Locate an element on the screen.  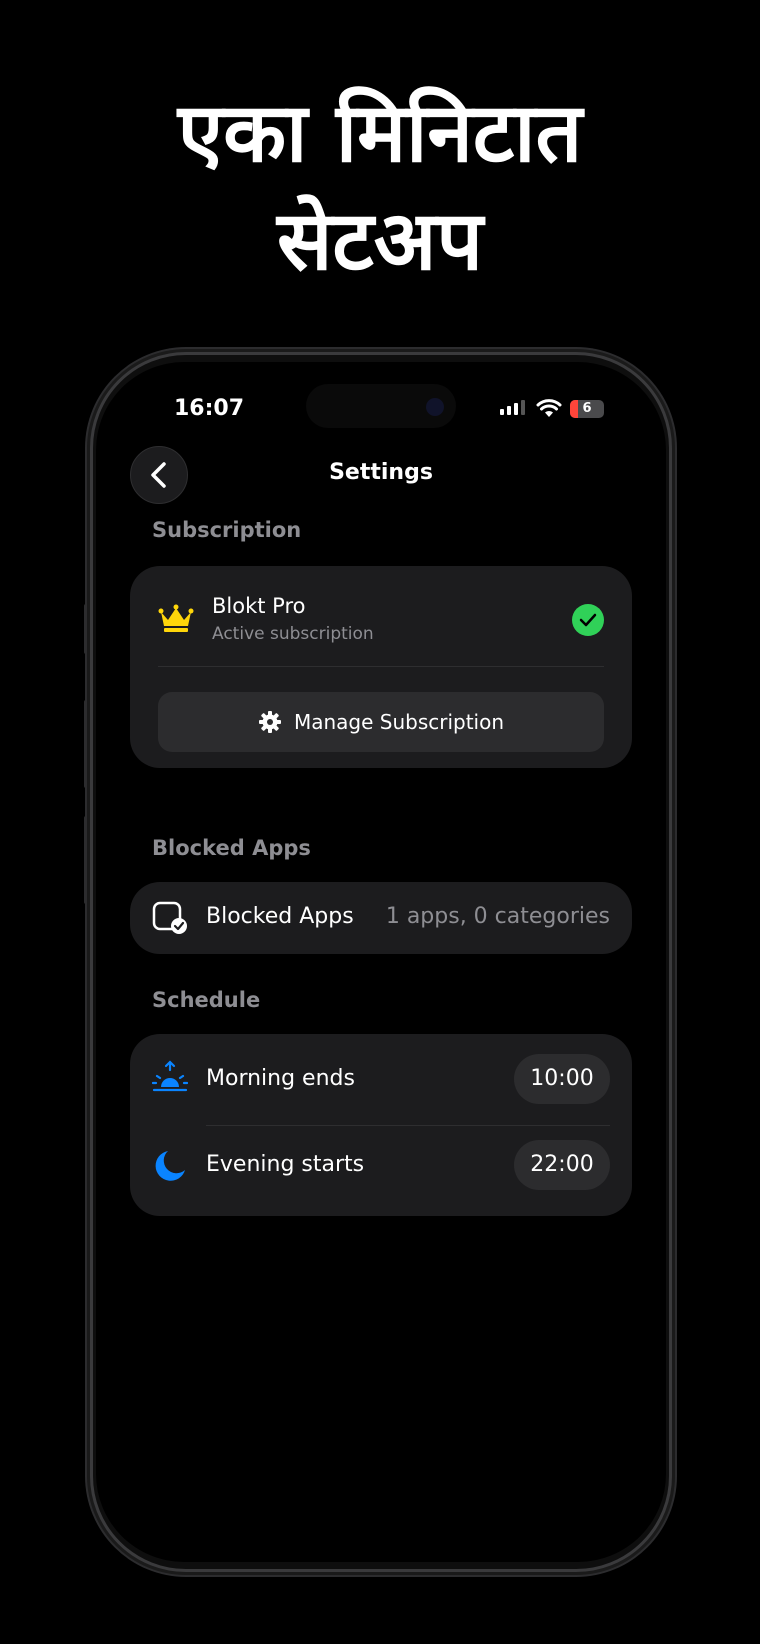
gear-icon is located at coordinates (269, 722).